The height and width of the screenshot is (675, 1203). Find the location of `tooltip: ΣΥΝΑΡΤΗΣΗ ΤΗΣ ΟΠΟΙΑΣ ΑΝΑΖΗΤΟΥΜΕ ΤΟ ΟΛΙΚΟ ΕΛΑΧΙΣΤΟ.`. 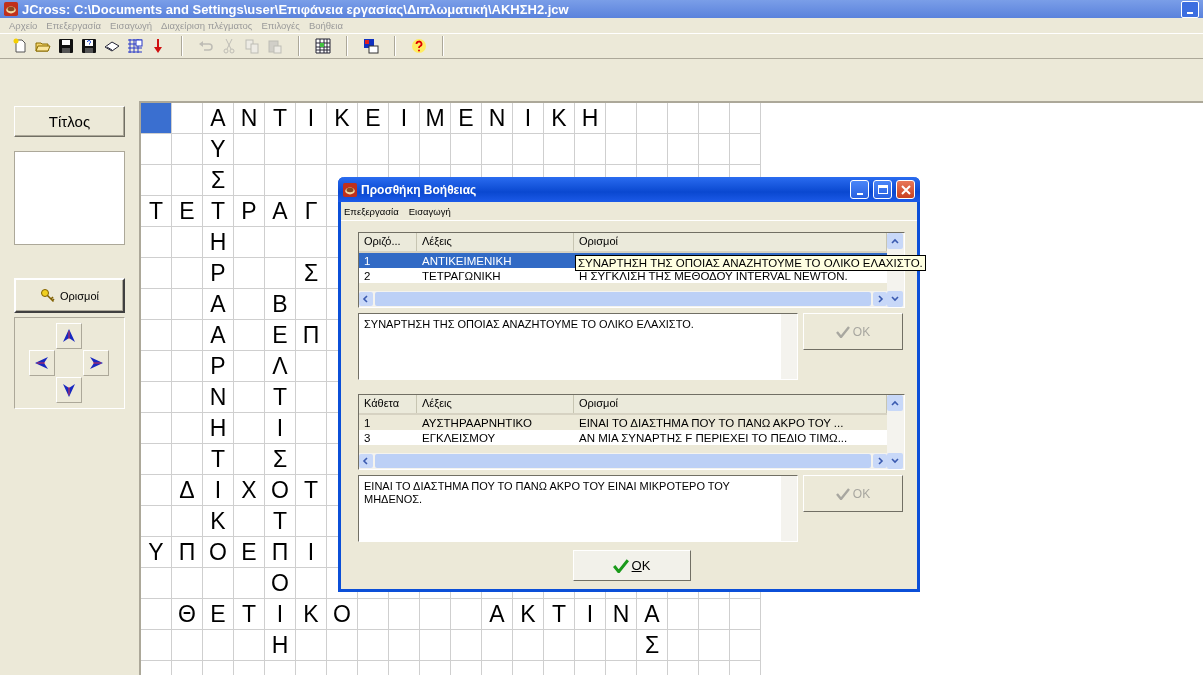

tooltip: ΣΥΝΑΡΤΗΣΗ ΤΗΣ ΟΠΟΙΑΣ ΑΝΑΖΗΤΟΥΜΕ ΤΟ ΟΛΙΚΟ ΕΛΑΧΙΣΤΟ. is located at coordinates (750, 263).